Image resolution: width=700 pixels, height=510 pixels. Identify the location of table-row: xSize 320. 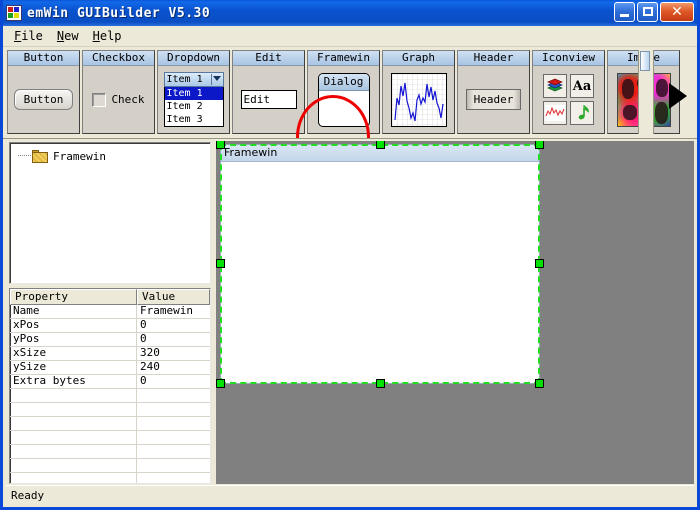
(110, 354).